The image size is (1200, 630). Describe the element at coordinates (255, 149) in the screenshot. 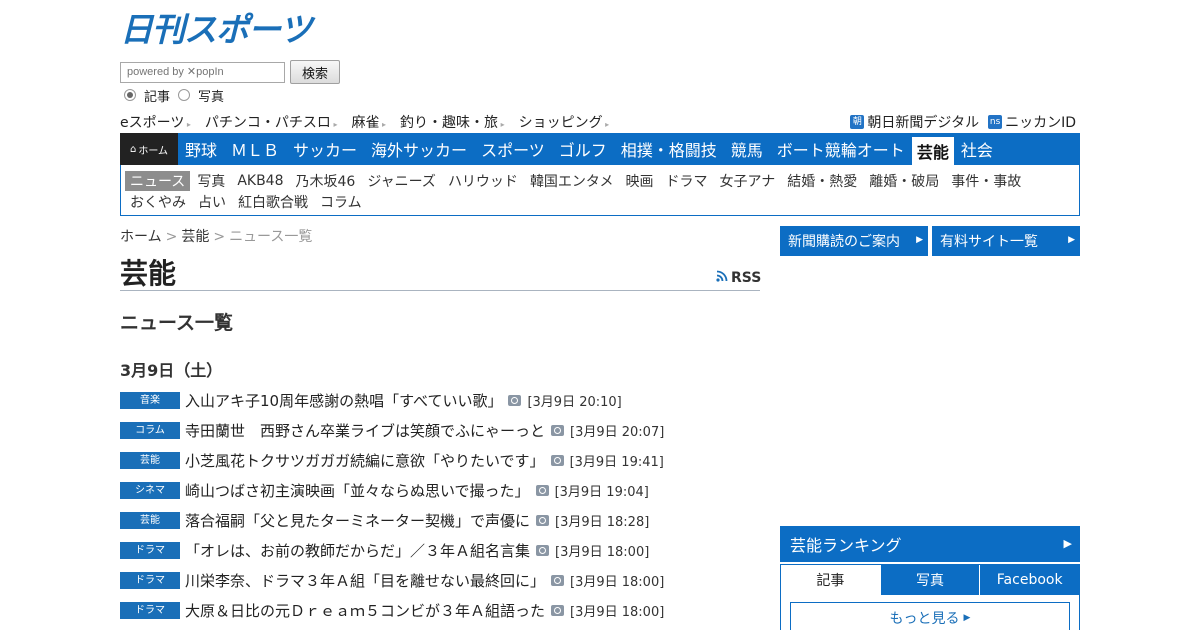

I see `nav-mlb: ＭＬＢ` at that location.